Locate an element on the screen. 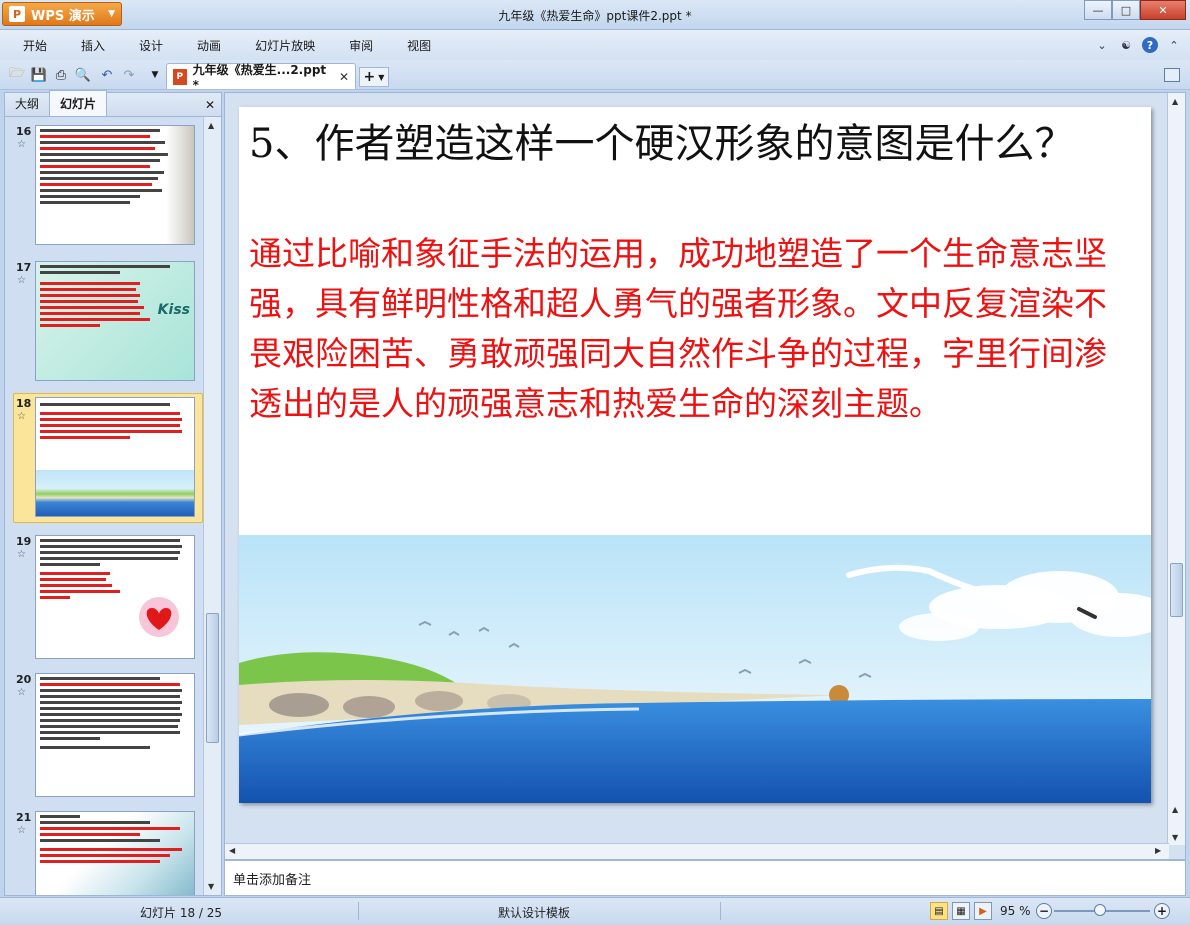  thumb-kiss-text: Kiss is located at coordinates (173, 310).